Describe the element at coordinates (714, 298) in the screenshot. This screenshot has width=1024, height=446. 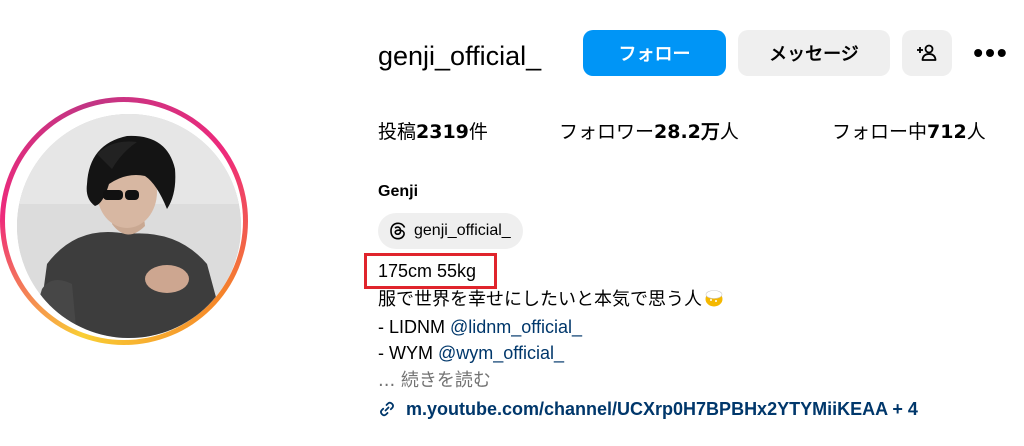
I see `beer-emoji-icon` at that location.